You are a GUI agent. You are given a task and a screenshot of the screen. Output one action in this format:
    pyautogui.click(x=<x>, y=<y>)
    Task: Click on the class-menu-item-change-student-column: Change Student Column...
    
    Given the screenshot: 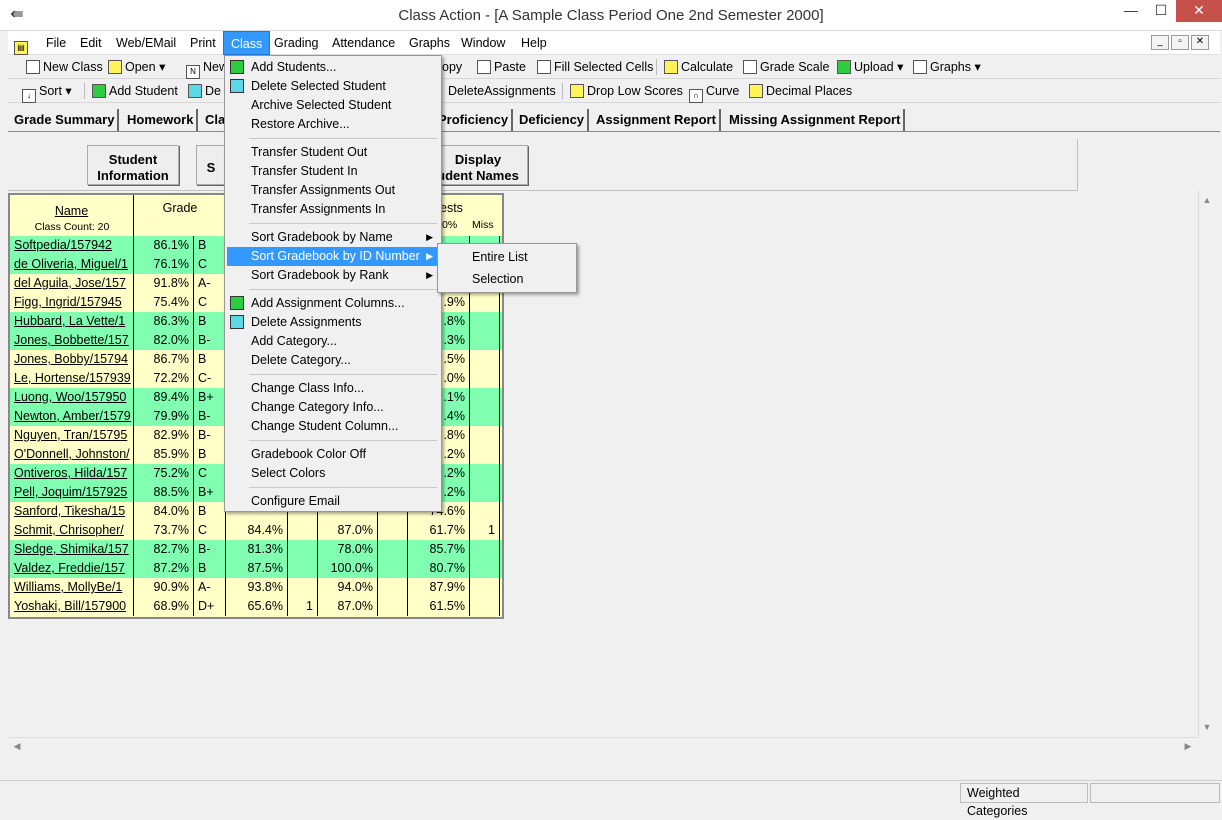 What is the action you would take?
    pyautogui.click(x=333, y=426)
    